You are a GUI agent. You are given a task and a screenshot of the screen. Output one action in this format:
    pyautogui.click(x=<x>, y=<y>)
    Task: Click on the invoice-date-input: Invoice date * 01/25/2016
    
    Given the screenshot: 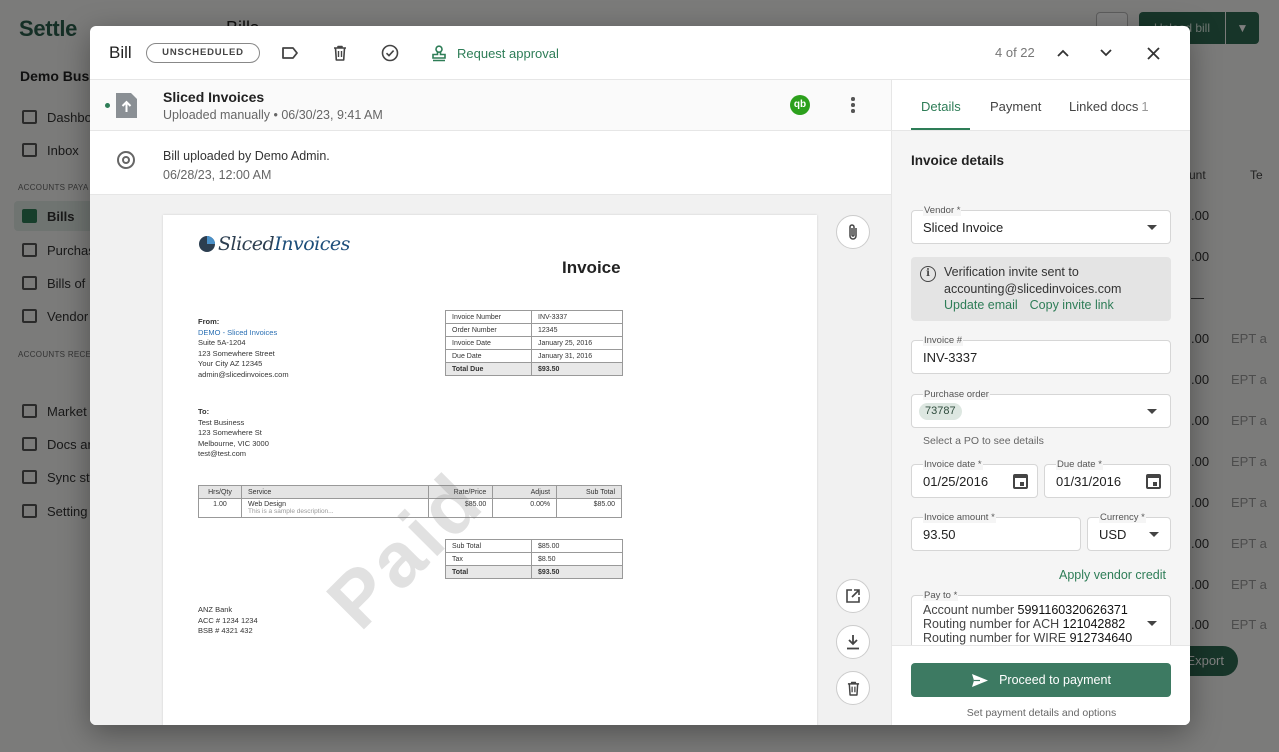 What is the action you would take?
    pyautogui.click(x=974, y=478)
    